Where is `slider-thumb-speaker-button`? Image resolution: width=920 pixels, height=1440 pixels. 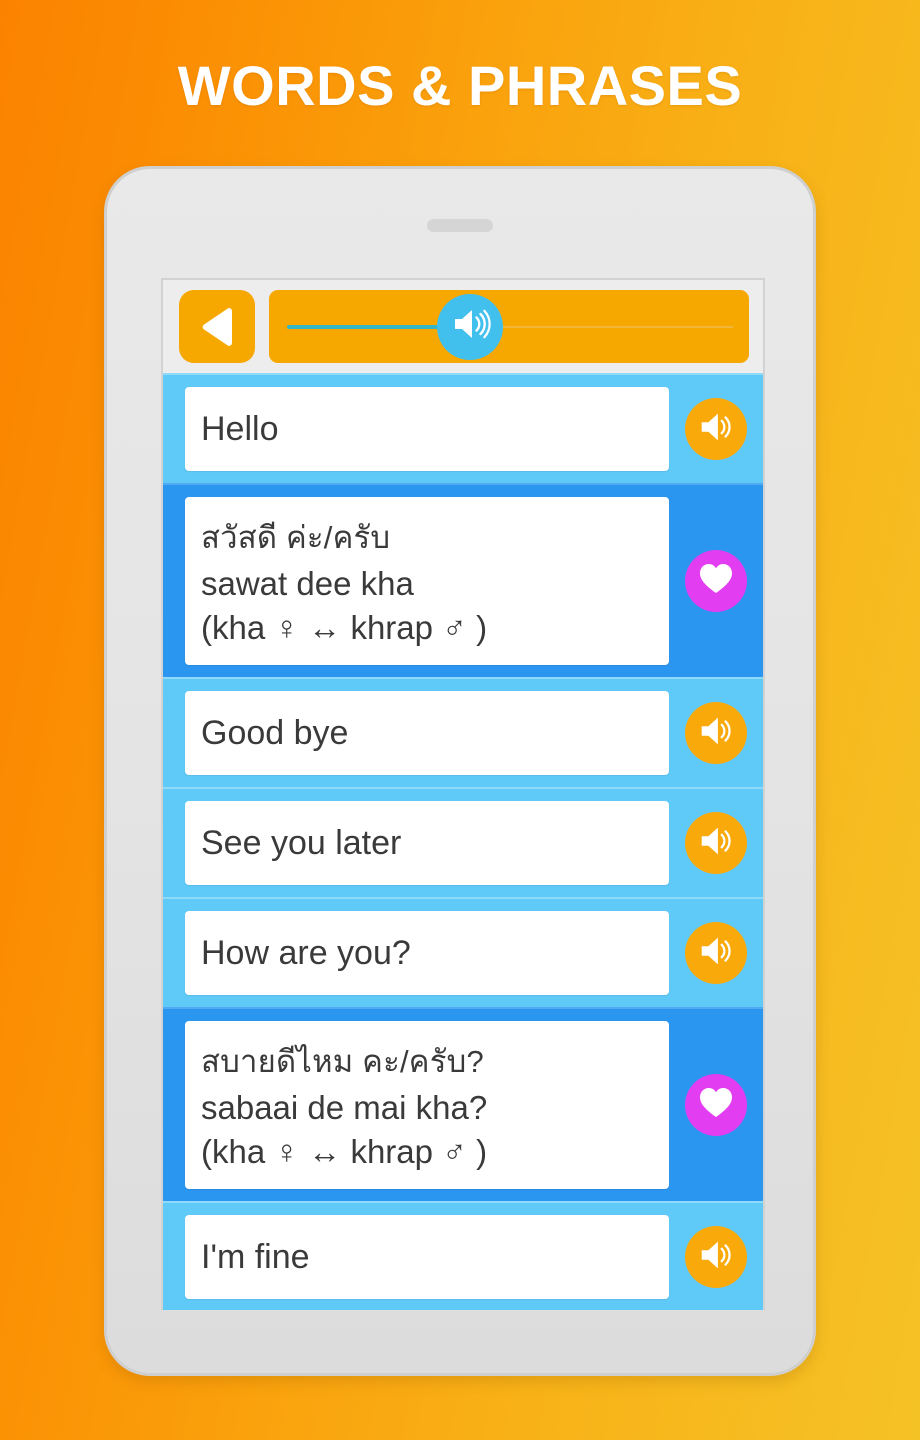
slider-thumb-speaker-button is located at coordinates (470, 326).